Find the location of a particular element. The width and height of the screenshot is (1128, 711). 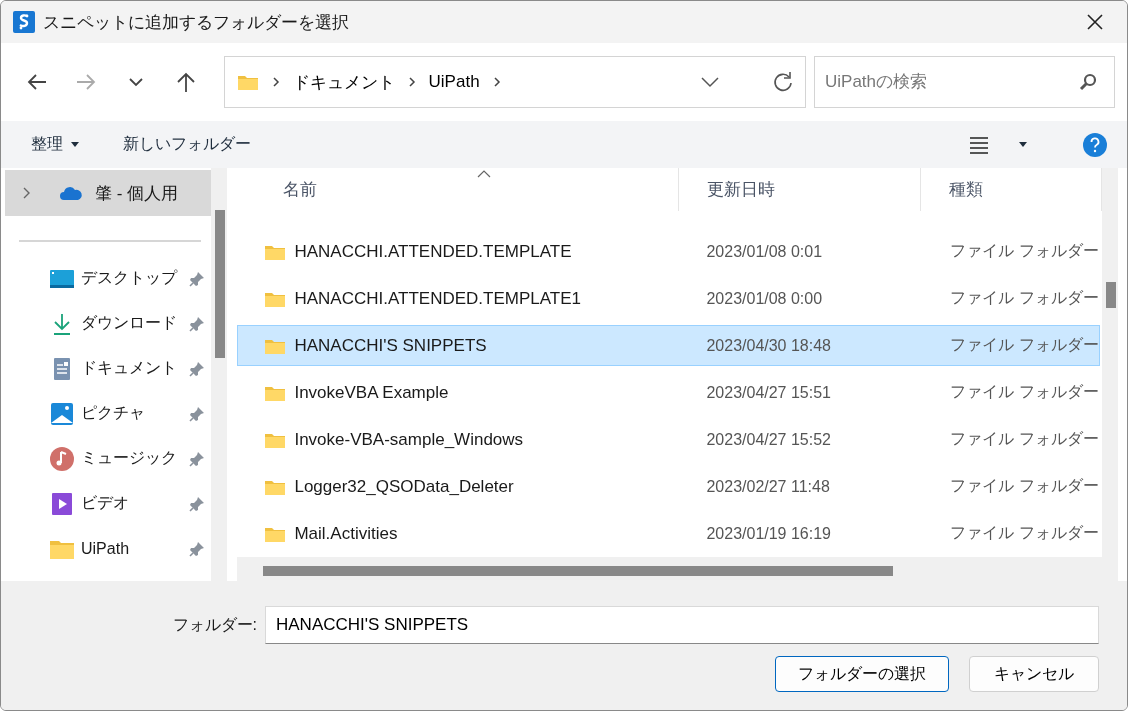

modified-date: 2023/01/08 0:01 is located at coordinates (764, 251).